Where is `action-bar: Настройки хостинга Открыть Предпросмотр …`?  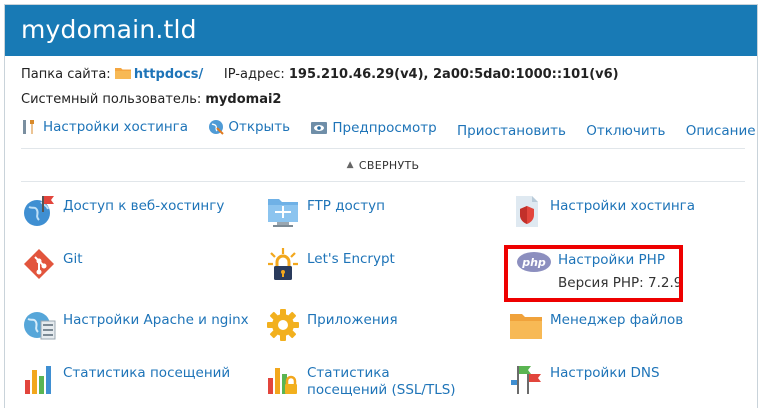 action-bar: Настройки хостинга Открыть Предпросмотр … is located at coordinates (393, 129).